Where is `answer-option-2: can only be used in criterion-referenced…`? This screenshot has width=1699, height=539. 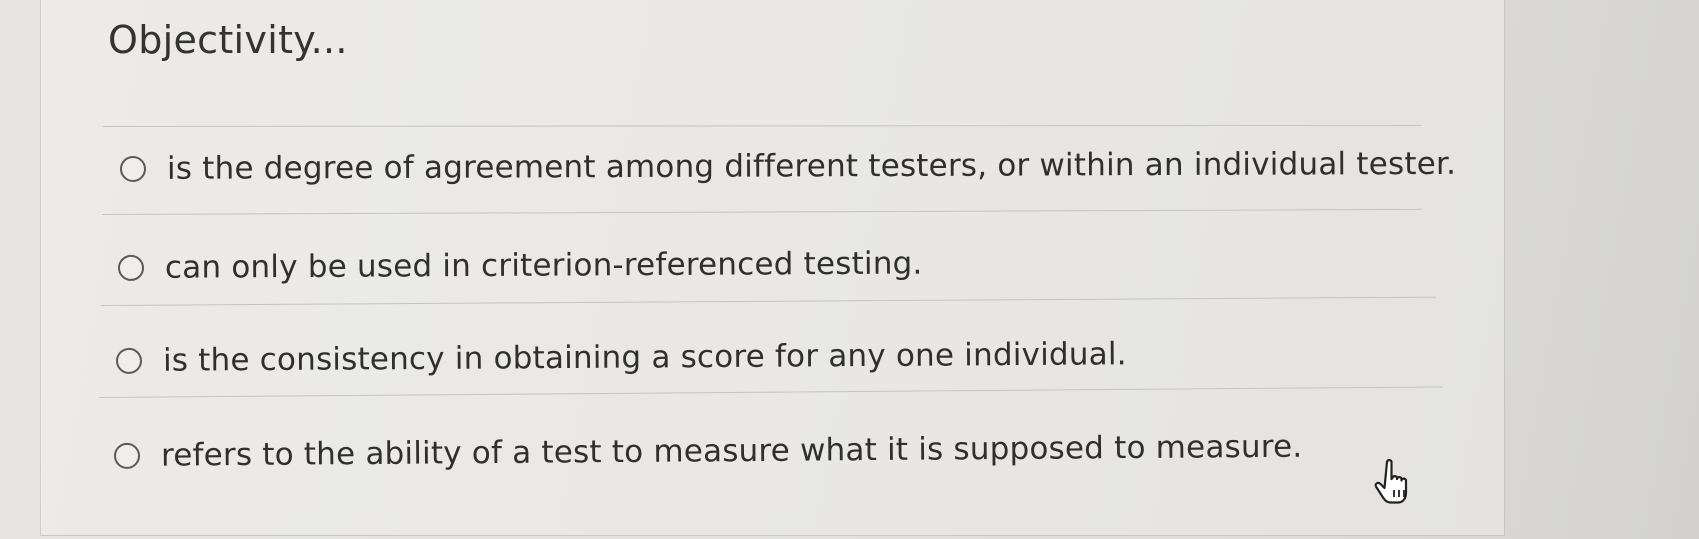
answer-option-2: can only be used in criterion-referenced… is located at coordinates (520, 265).